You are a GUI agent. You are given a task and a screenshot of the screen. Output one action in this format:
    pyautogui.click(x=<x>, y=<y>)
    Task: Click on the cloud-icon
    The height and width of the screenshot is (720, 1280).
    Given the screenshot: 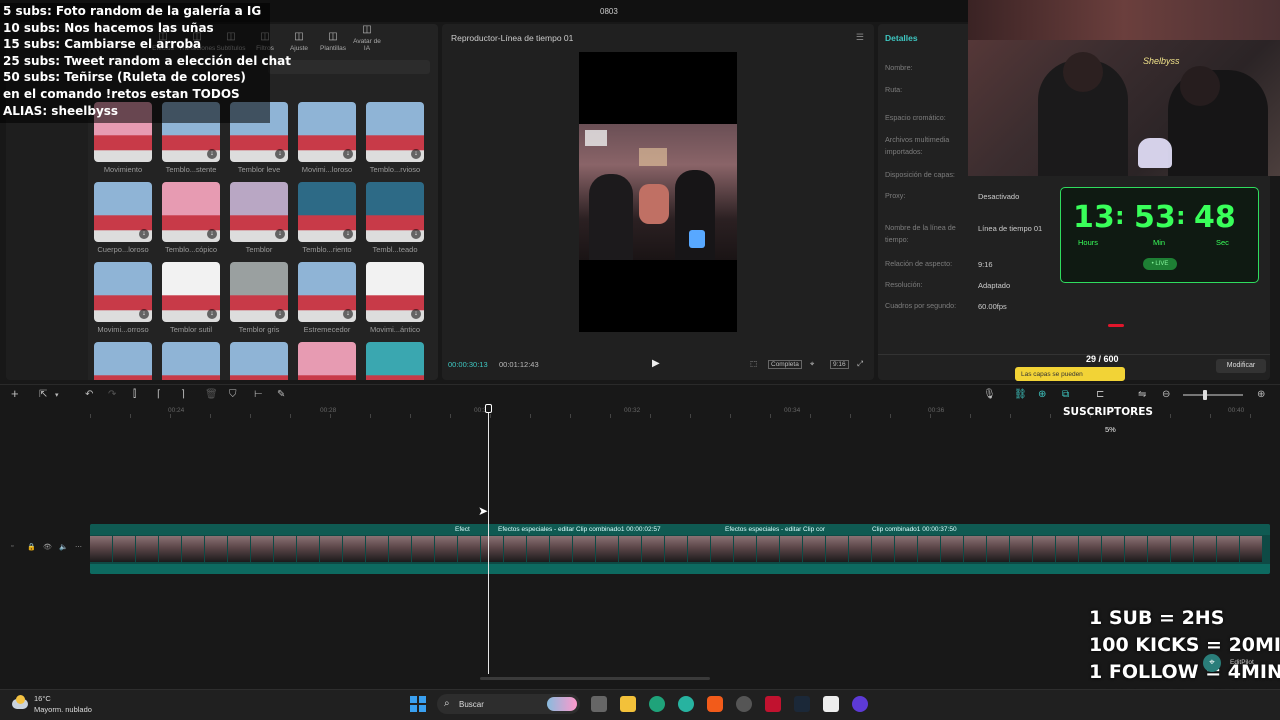 What is the action you would take?
    pyautogui.click(x=20, y=703)
    